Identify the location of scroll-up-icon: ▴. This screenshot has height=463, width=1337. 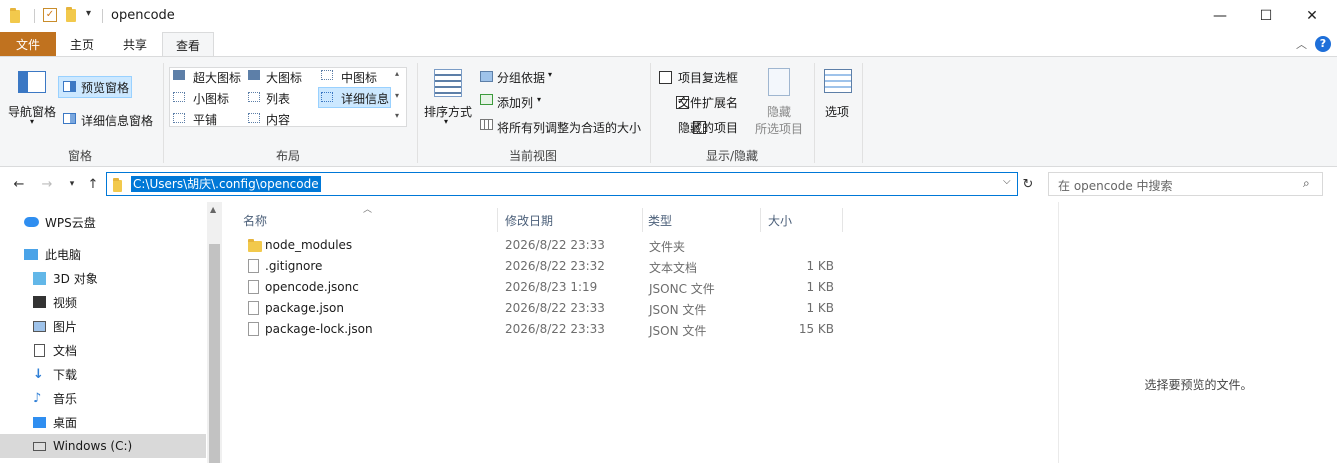
(397, 73).